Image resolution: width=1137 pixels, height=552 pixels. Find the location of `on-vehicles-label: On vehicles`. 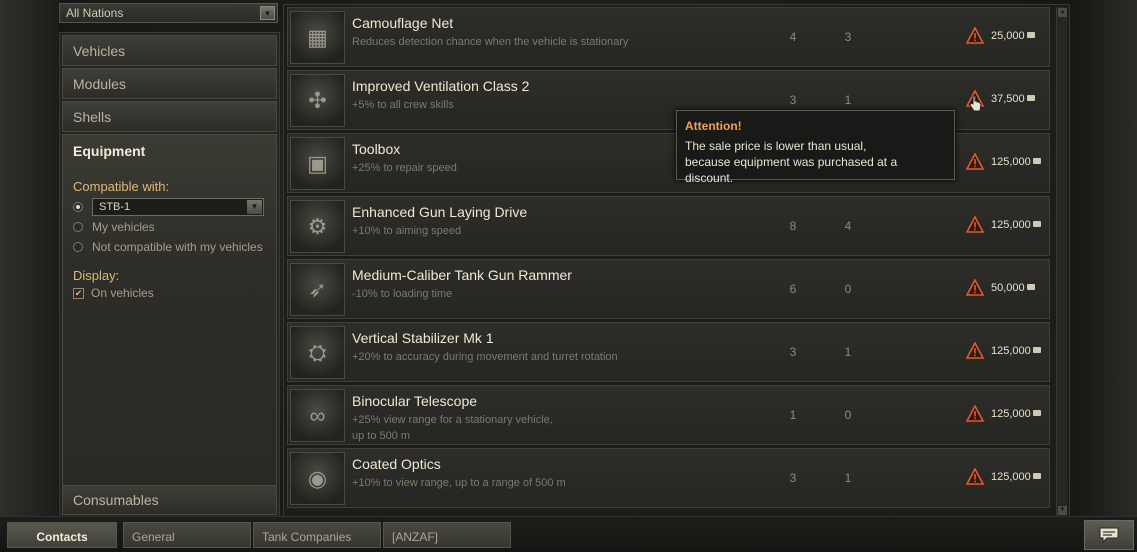

on-vehicles-label: On vehicles is located at coordinates (122, 293).